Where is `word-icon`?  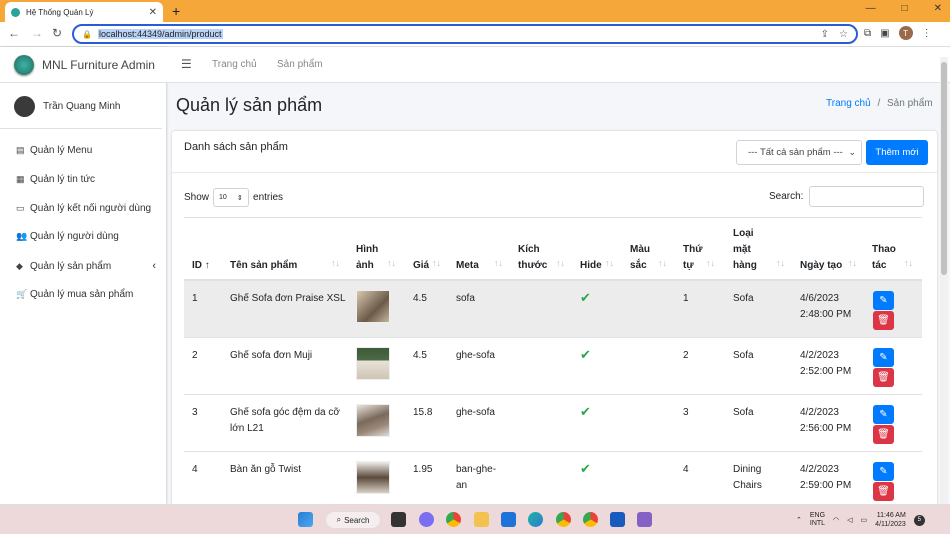
word-icon is located at coordinates (617, 519).